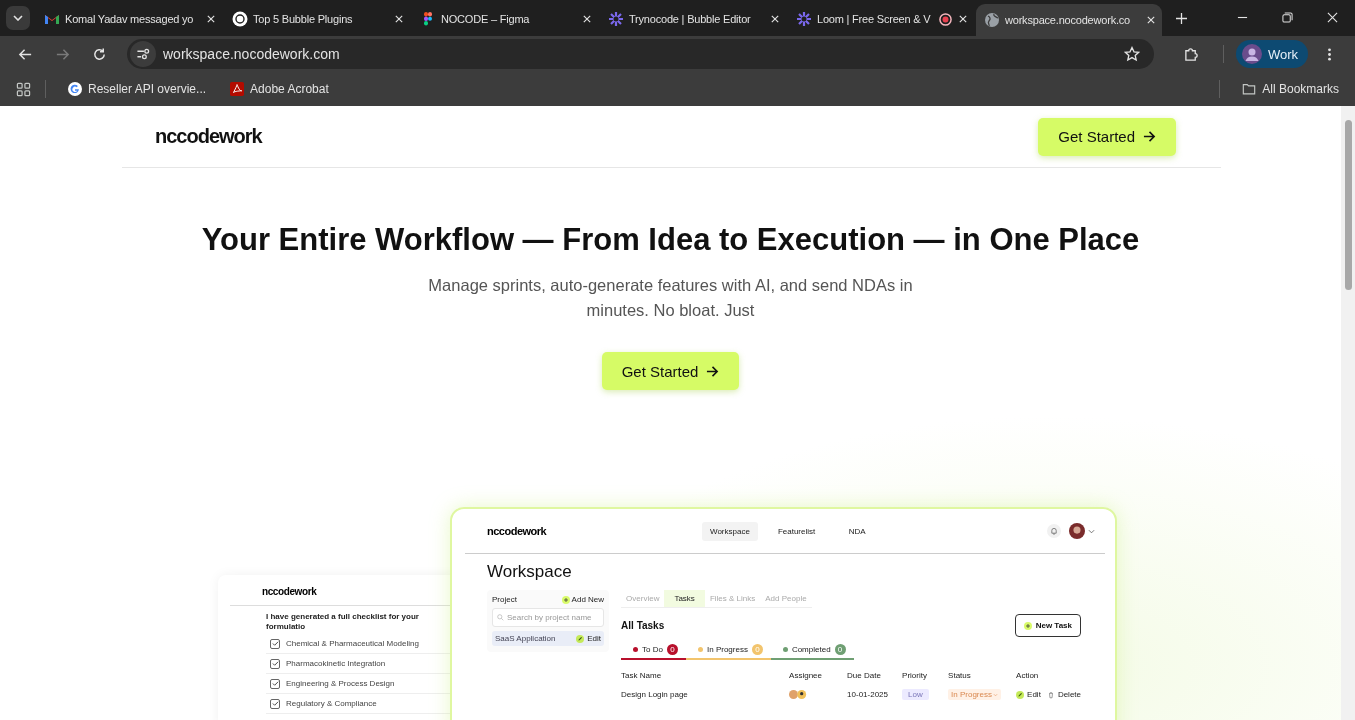 This screenshot has width=1355, height=720. What do you see at coordinates (798, 694) in the screenshot?
I see `assignee-avatars-icon` at bounding box center [798, 694].